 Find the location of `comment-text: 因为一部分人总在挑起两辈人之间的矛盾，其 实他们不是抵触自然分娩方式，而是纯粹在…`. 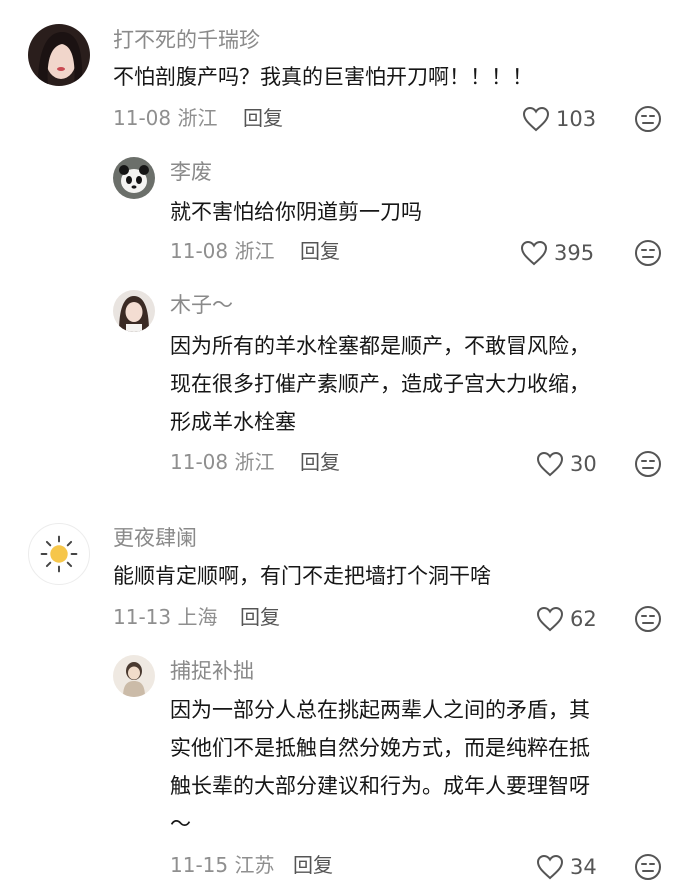

comment-text: 因为一部分人总在挑起两辈人之间的矛盾，其 实他们不是抵触自然分娩方式，而是纯粹在… is located at coordinates (380, 767).